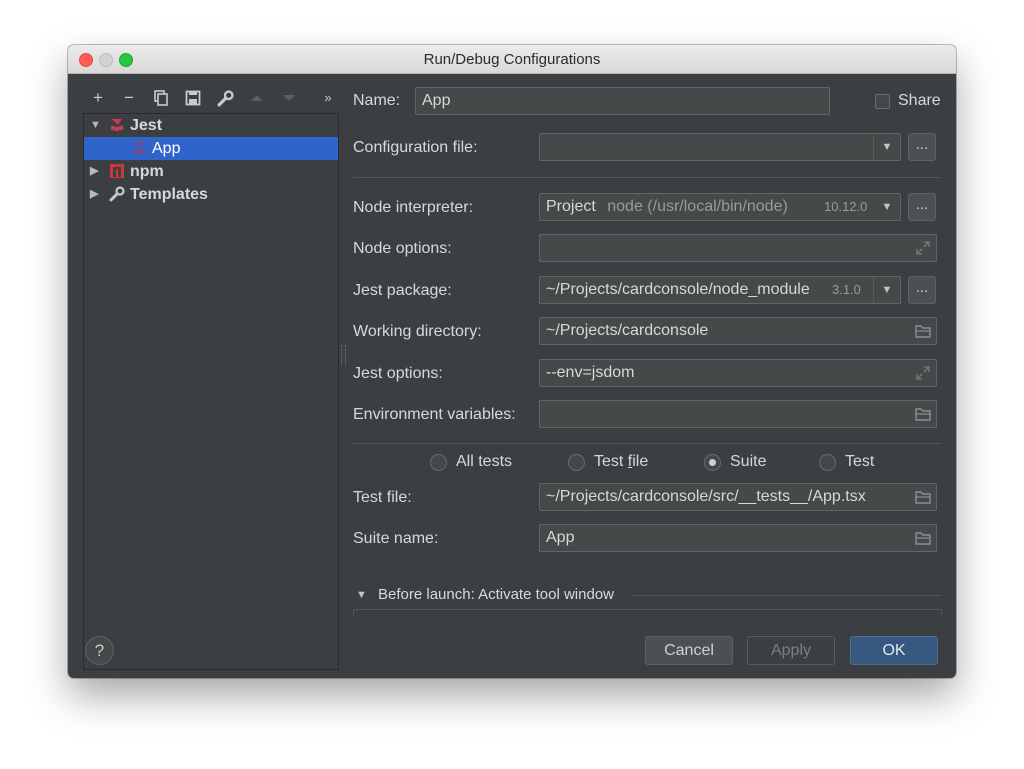 This screenshot has width=1024, height=769. Describe the element at coordinates (689, 650) in the screenshot. I see `cancel-button: Cancel` at that location.